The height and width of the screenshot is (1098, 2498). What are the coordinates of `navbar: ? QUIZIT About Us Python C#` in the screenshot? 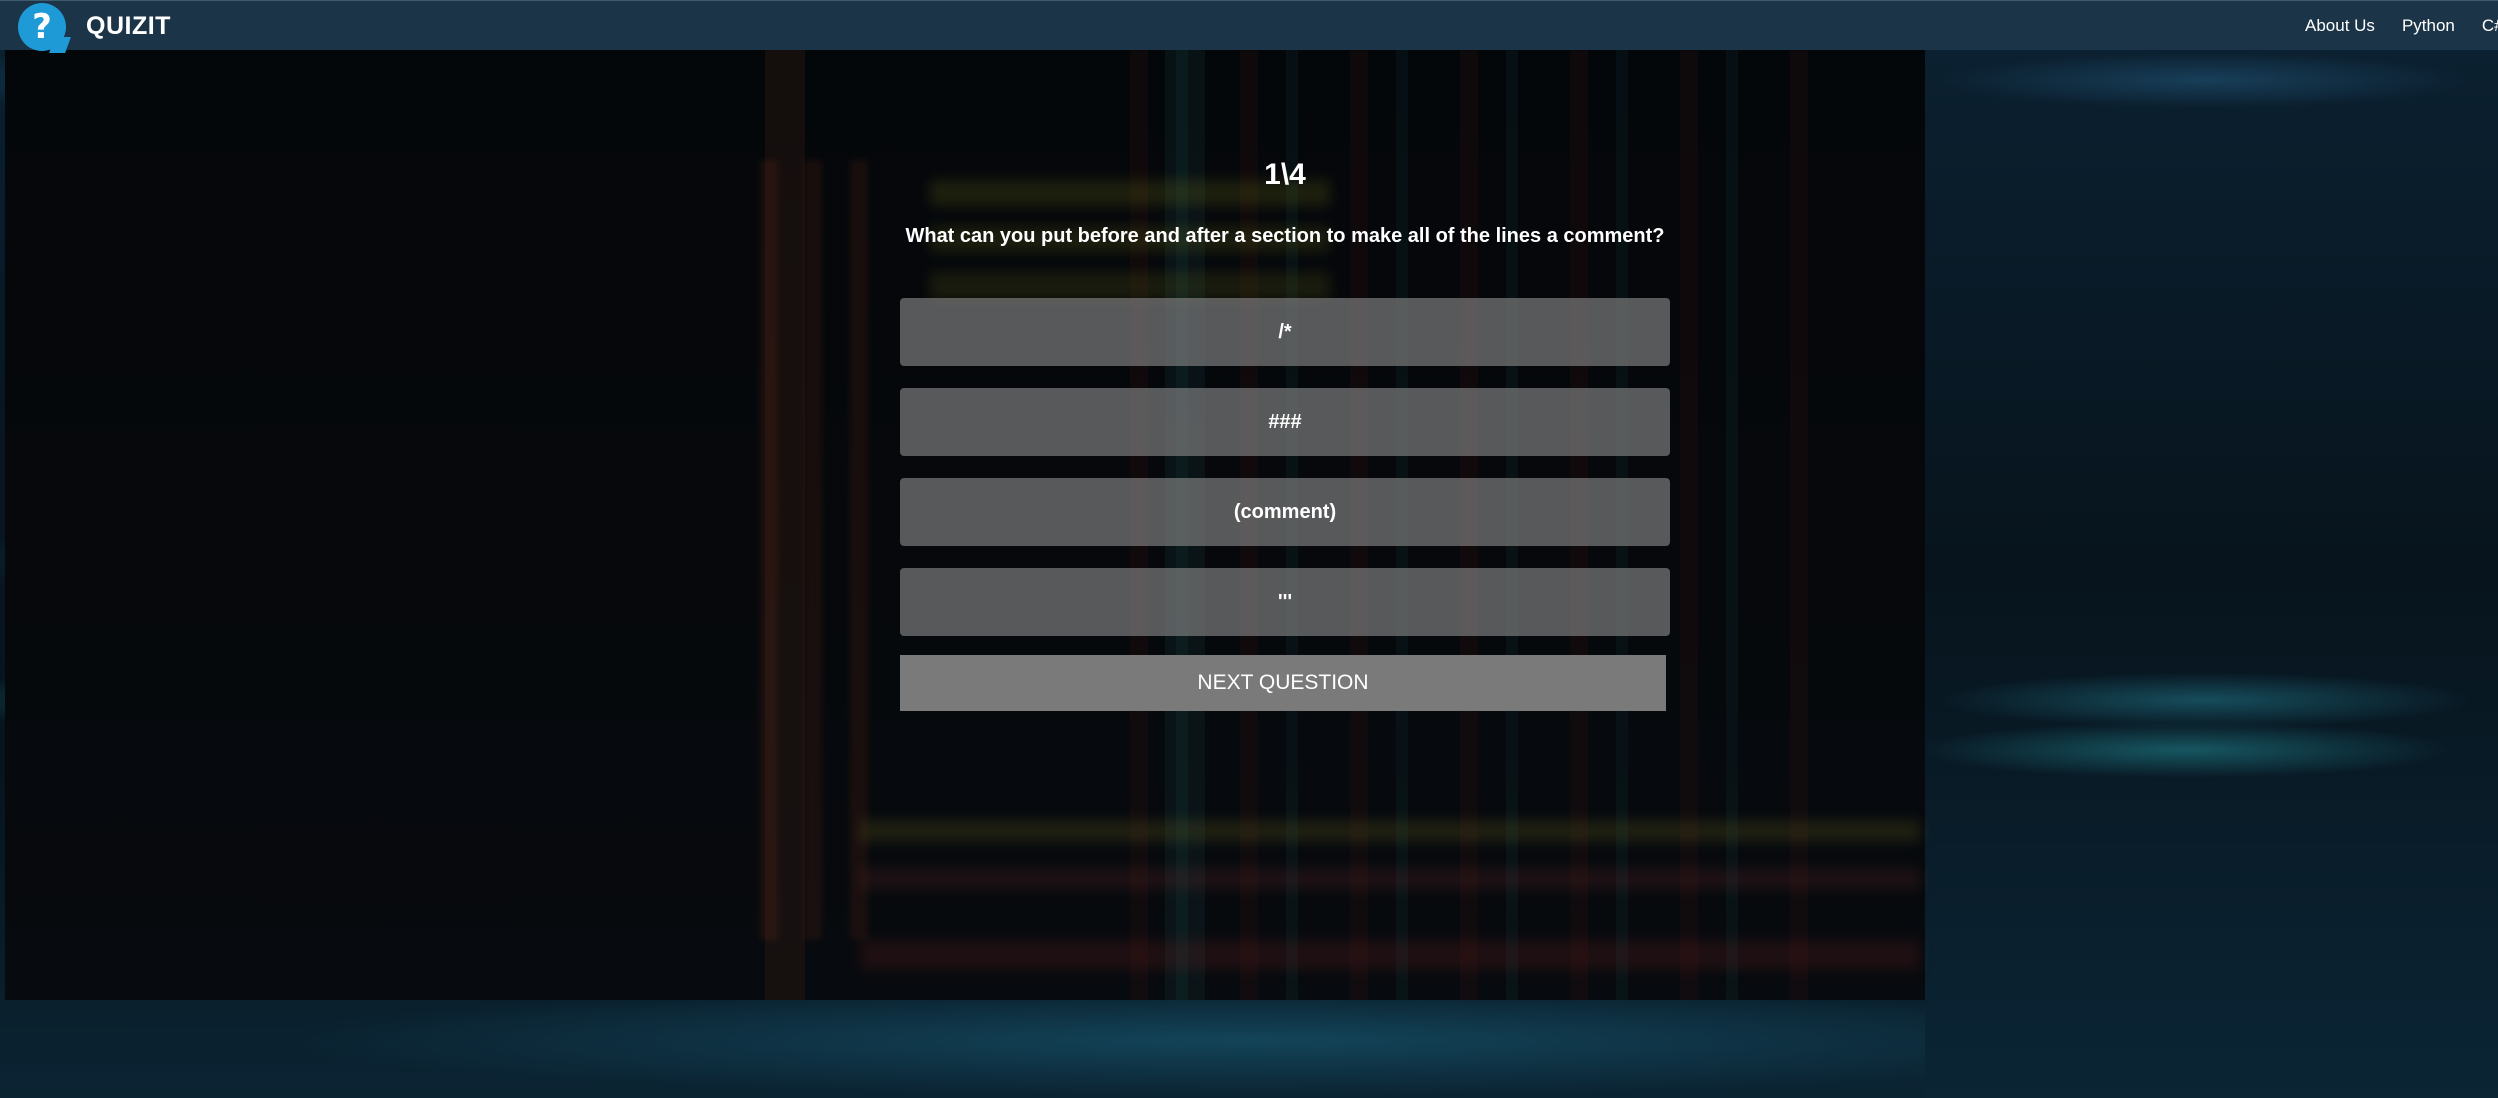 It's located at (1249, 25).